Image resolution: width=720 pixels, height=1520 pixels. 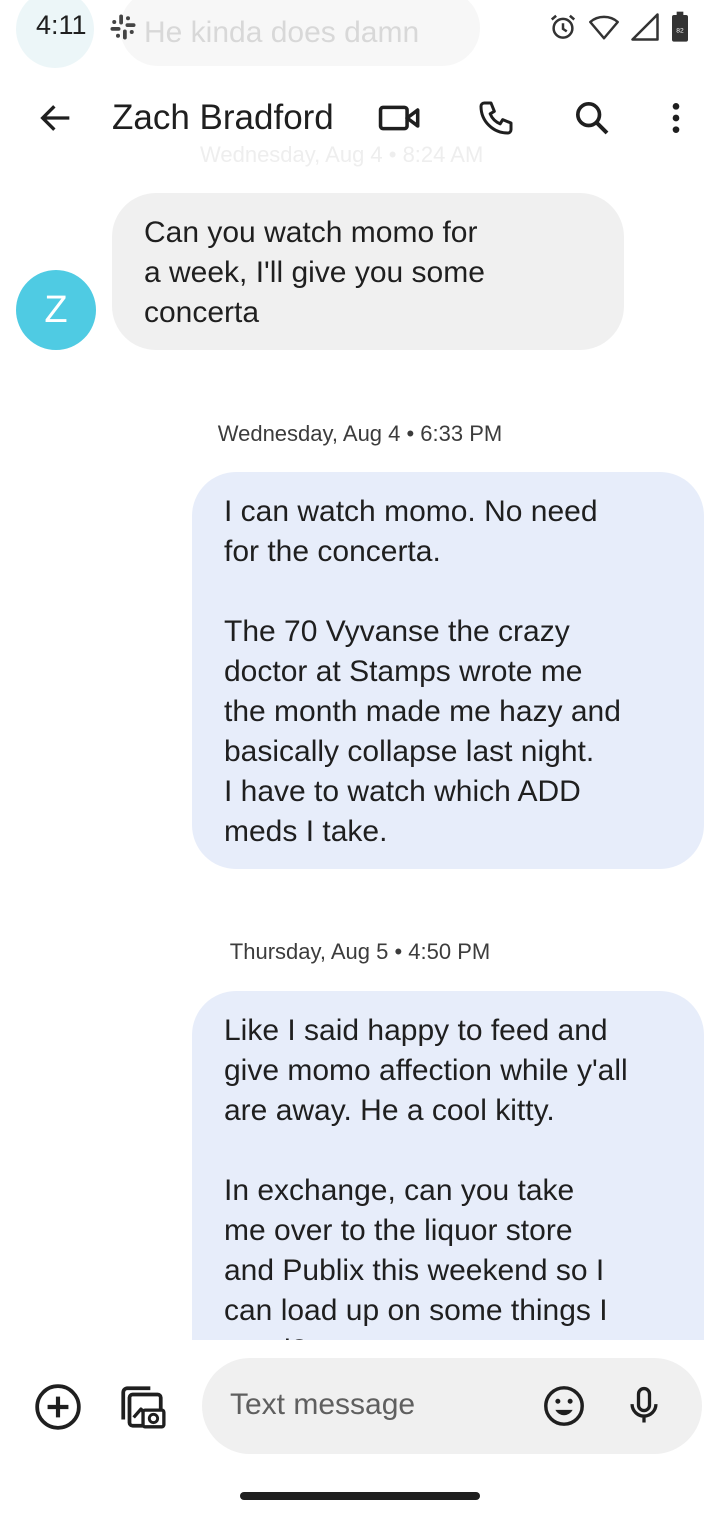 I want to click on ghost-timestamp: Wednesday, Aug 4 • 8:24 AM, so click(x=342, y=154).